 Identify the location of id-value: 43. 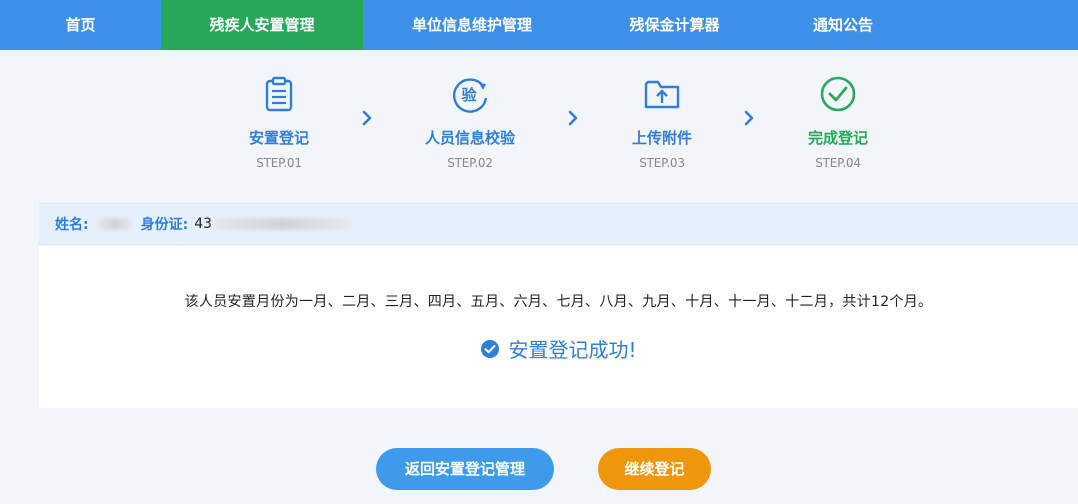
(203, 224).